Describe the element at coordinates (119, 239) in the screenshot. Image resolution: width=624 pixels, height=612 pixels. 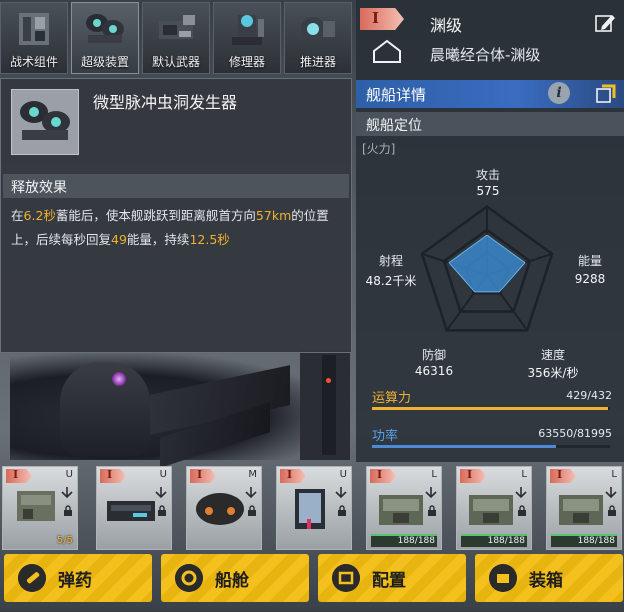
I see `desc-highlight: 49` at that location.